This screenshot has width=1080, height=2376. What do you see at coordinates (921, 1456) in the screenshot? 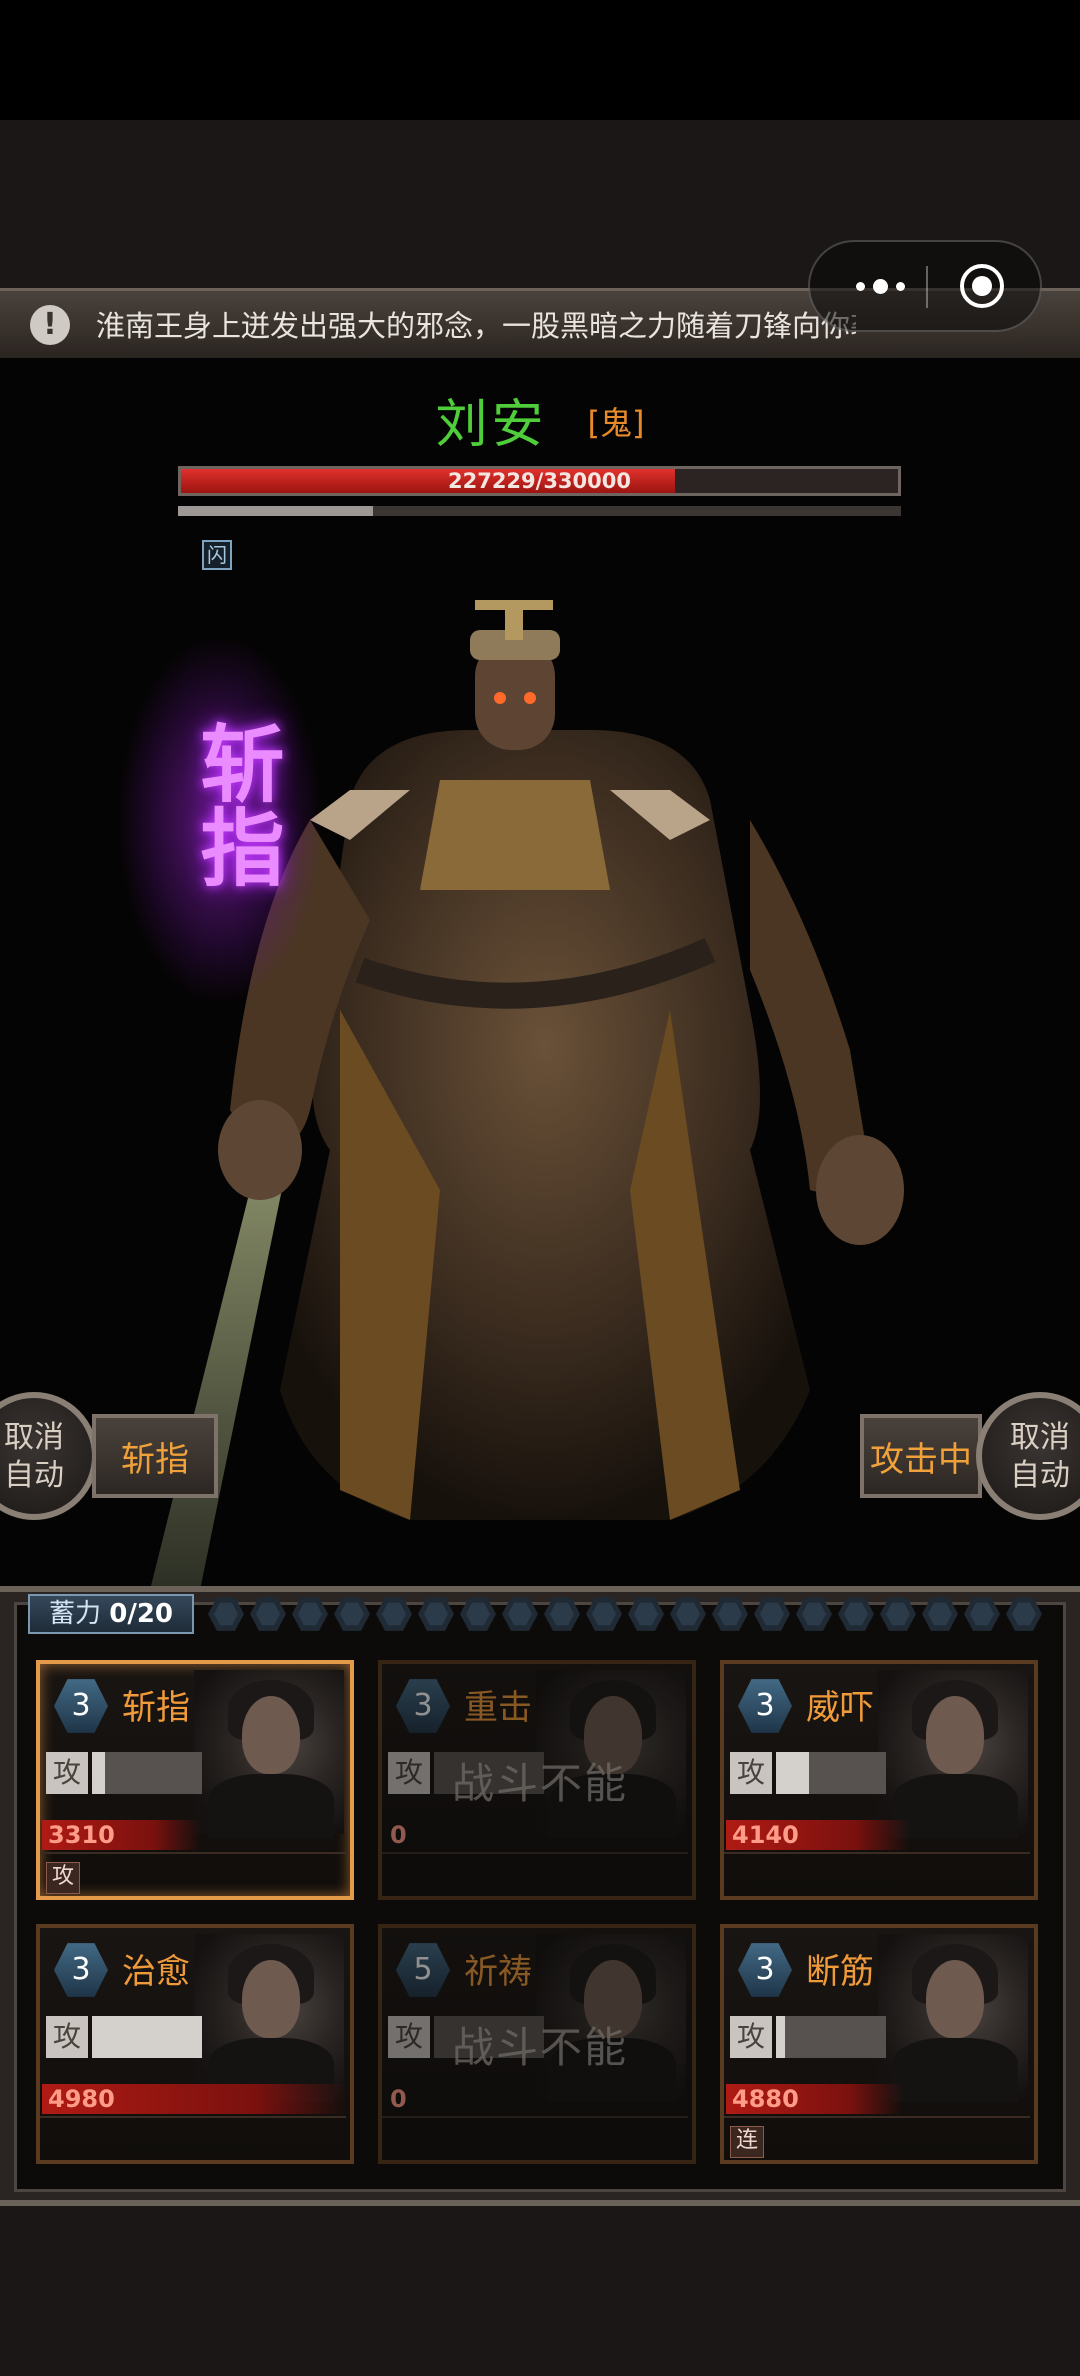
I see `attacking-button: 攻击中` at bounding box center [921, 1456].